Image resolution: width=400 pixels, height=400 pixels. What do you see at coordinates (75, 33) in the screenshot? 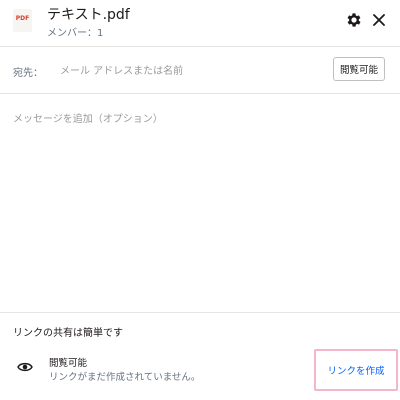
I see `member-count: メンバー：1` at bounding box center [75, 33].